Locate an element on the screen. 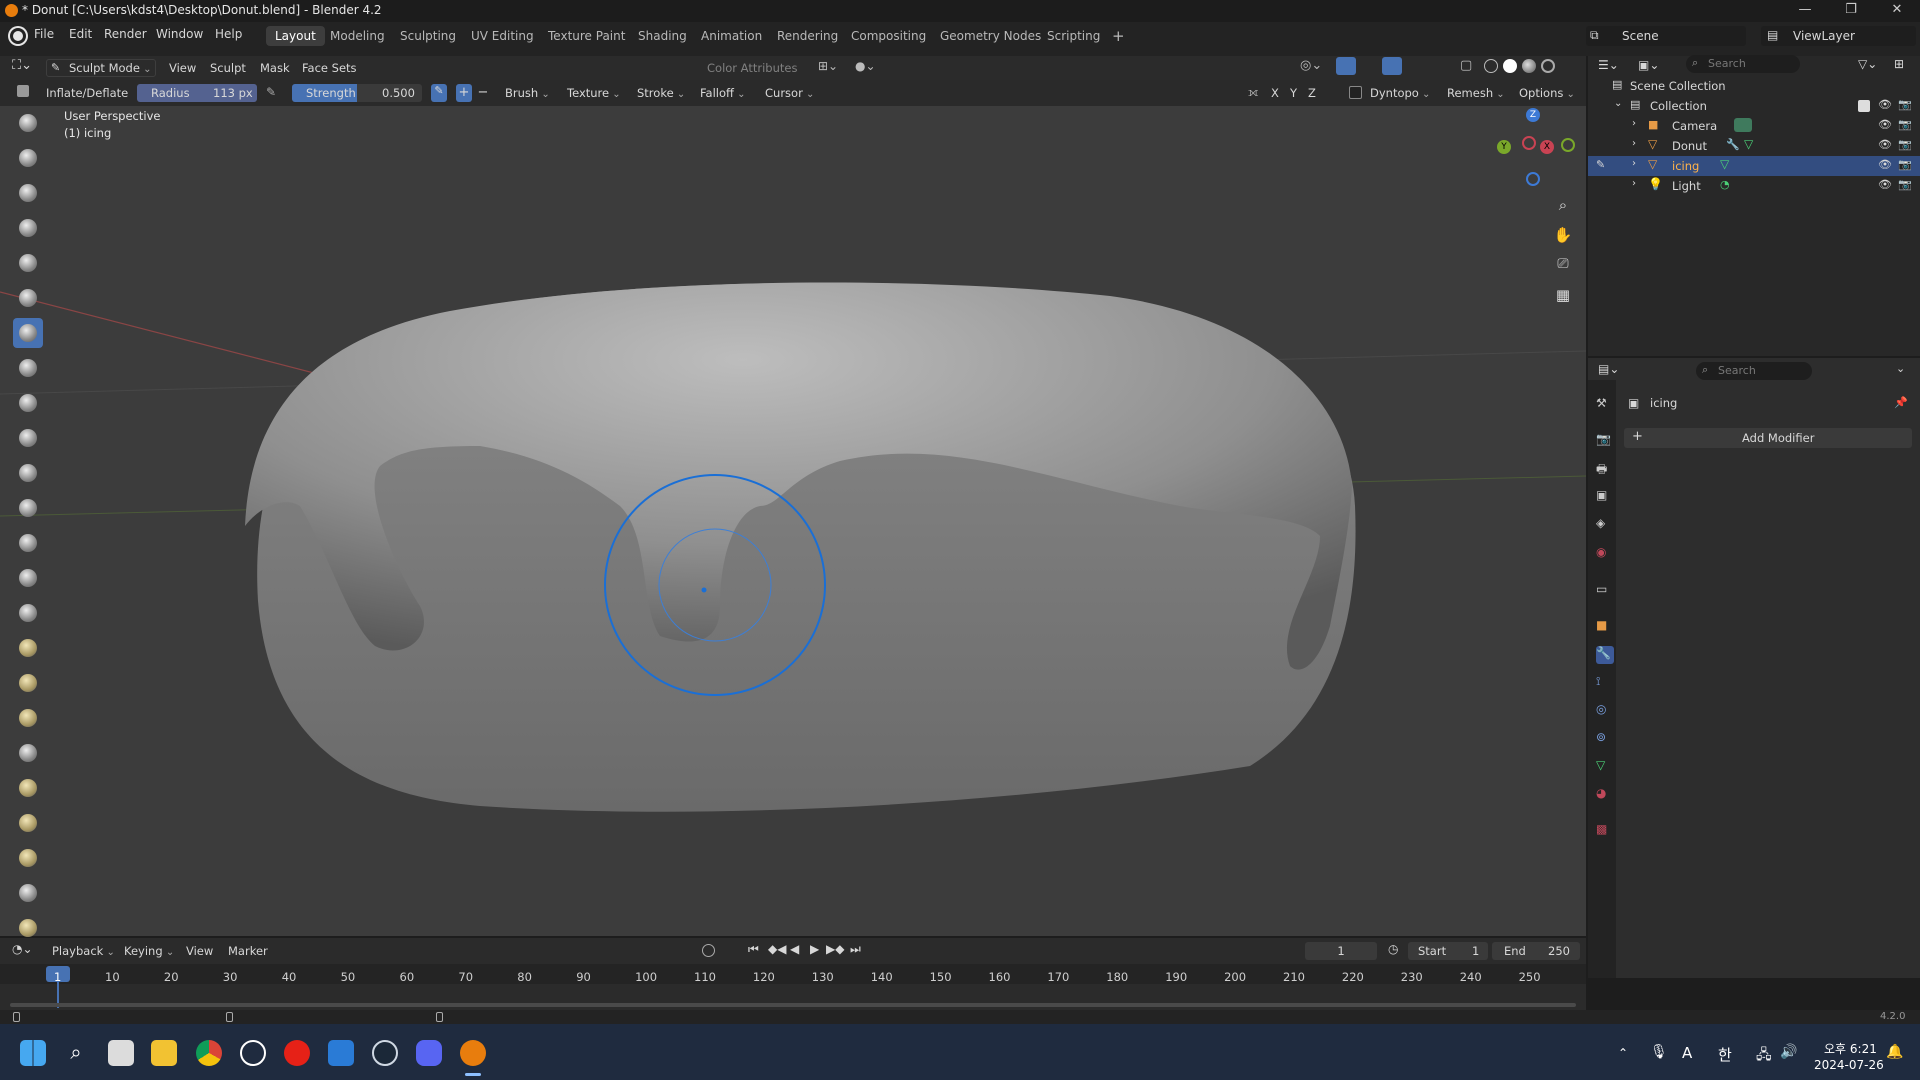  mode-selector: ✎ Sculpt Mode is located at coordinates (101, 68).